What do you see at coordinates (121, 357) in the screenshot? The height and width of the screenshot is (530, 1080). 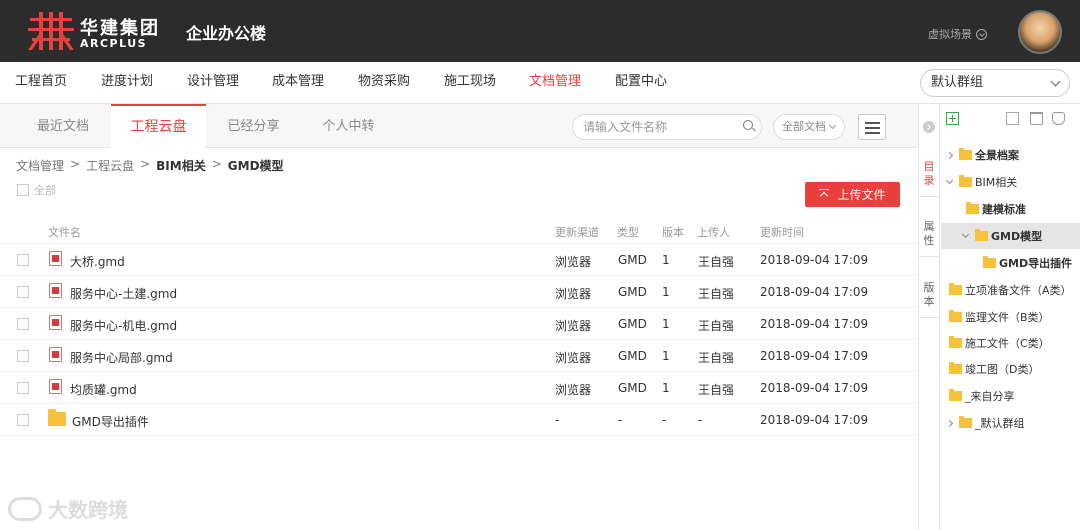 I see `file-name: 服务中心局部.gmd` at bounding box center [121, 357].